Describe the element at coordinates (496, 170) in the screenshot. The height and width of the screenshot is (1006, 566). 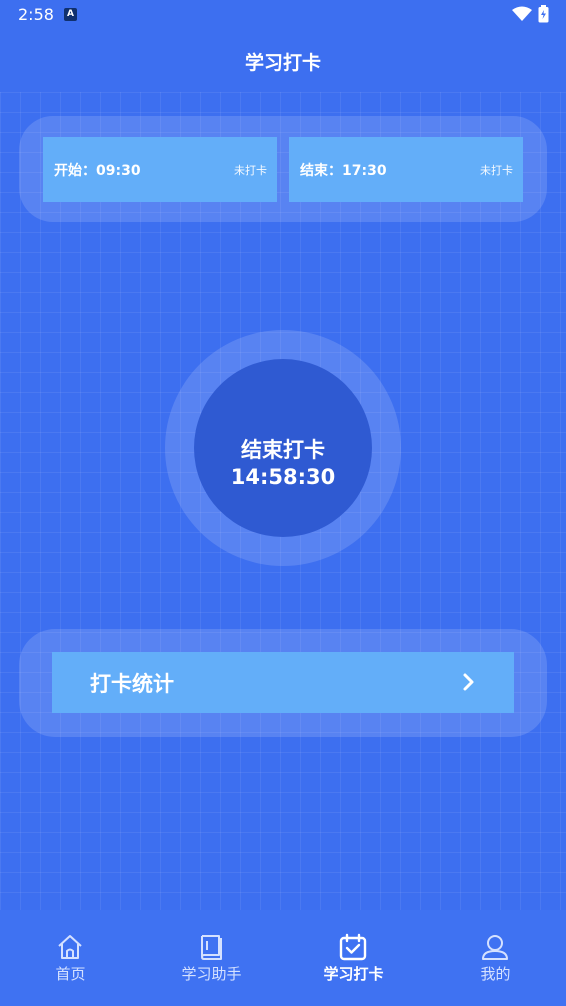
I see `end-punch-status: 未打卡` at that location.